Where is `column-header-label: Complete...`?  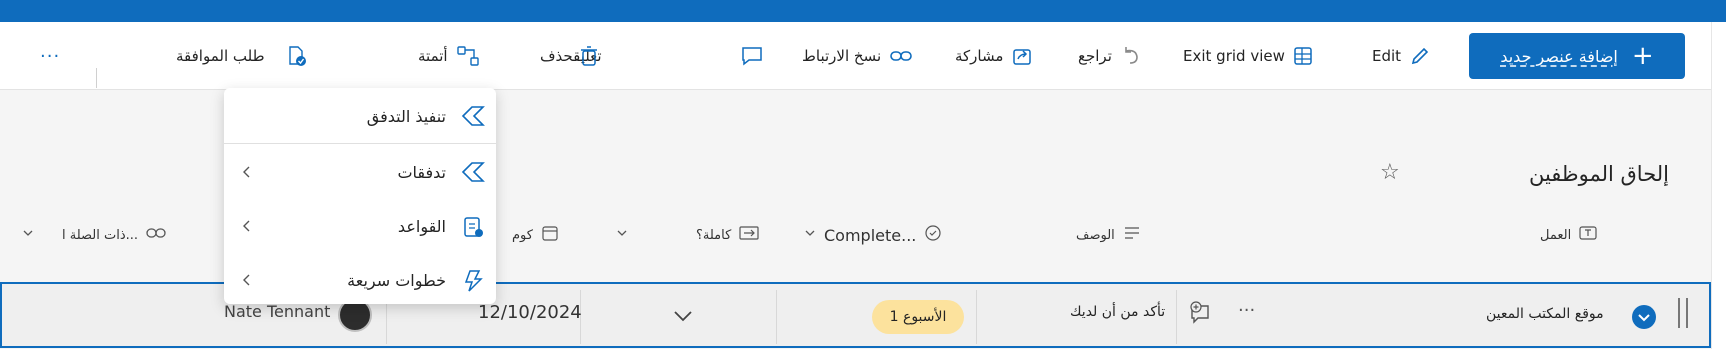 column-header-label: Complete... is located at coordinates (870, 235).